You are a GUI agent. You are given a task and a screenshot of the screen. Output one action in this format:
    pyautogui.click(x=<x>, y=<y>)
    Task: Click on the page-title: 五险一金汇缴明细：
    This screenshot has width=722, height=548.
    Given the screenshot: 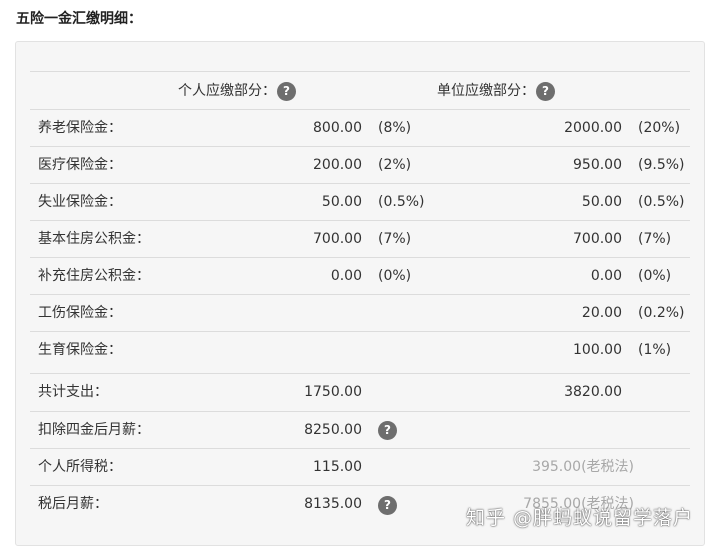 What is the action you would take?
    pyautogui.click(x=79, y=19)
    